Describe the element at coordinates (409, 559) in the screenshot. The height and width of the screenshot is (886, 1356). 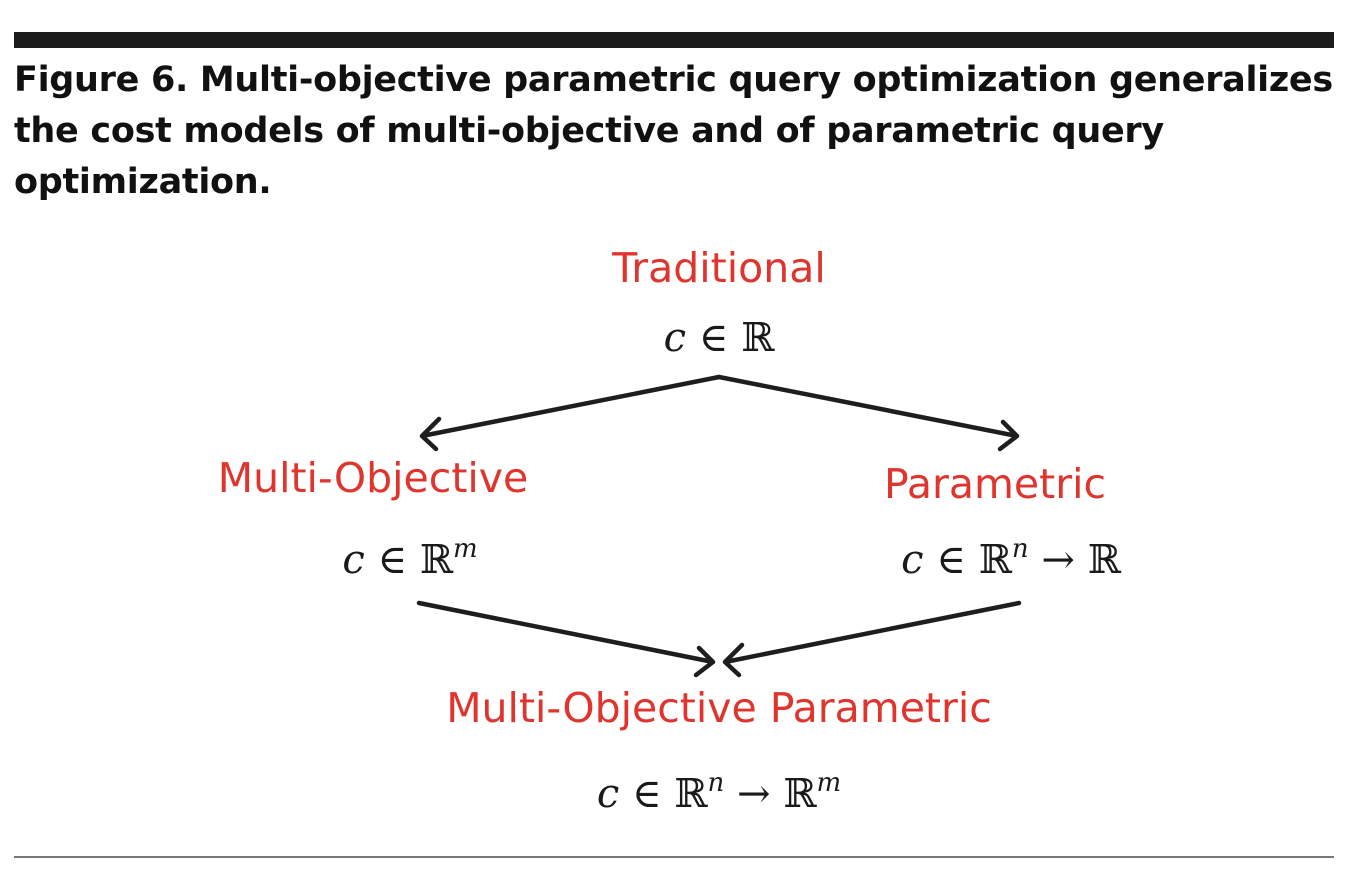
I see `node-multi-objective-formula: c ∈ ℝm` at that location.